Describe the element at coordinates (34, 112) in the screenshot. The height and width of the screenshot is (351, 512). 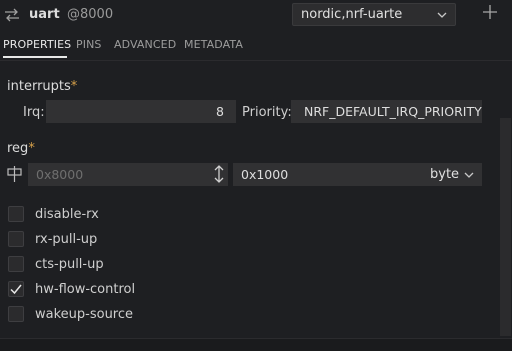
I see `irq-label: Irq:` at that location.